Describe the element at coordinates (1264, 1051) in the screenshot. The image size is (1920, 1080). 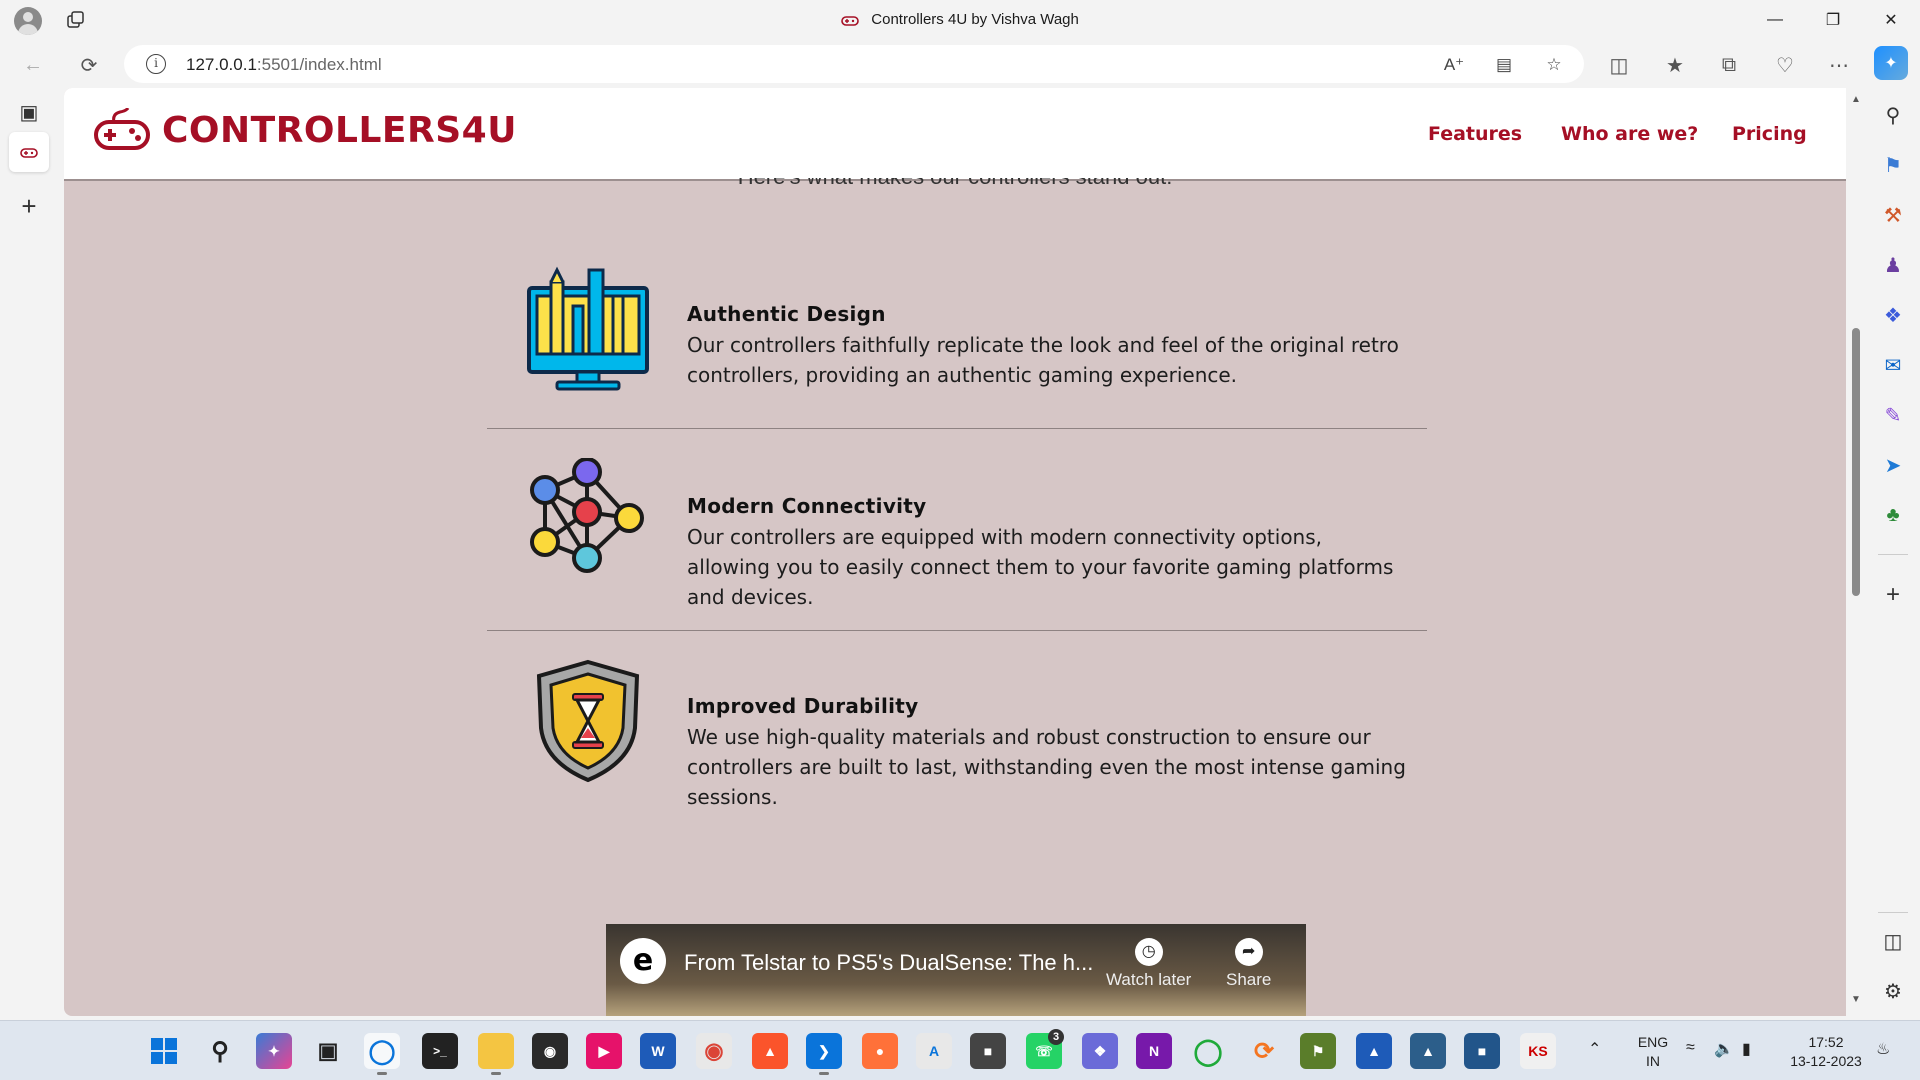
I see `app-orange-icon: ⟳` at that location.